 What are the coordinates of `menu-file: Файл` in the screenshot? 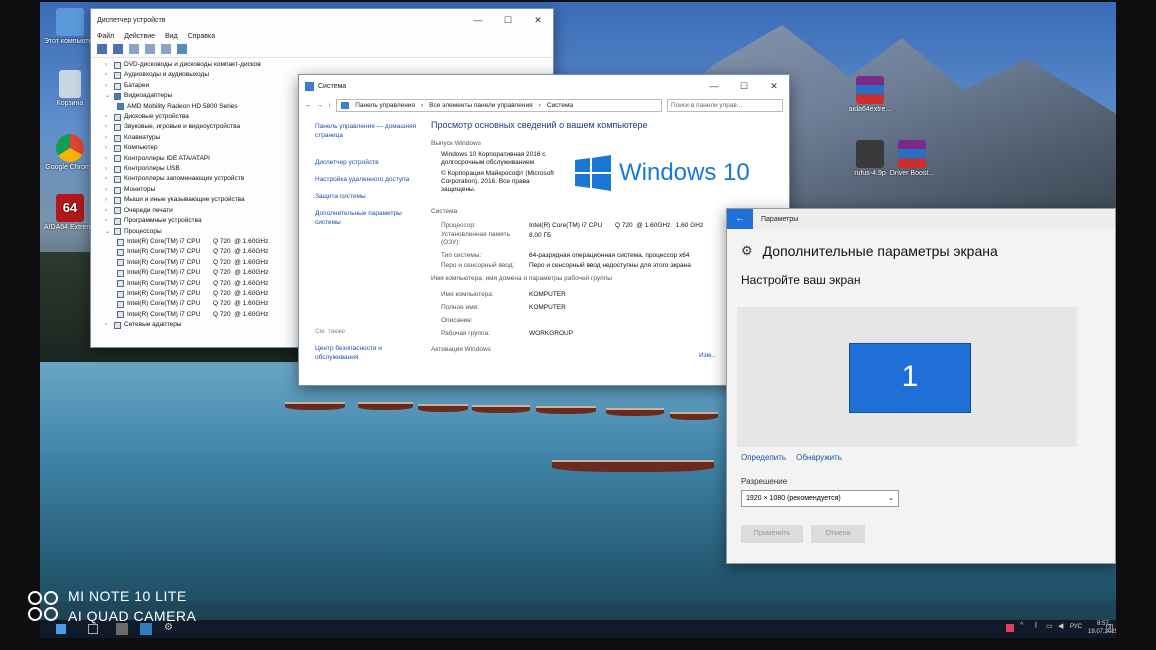 It's located at (105, 36).